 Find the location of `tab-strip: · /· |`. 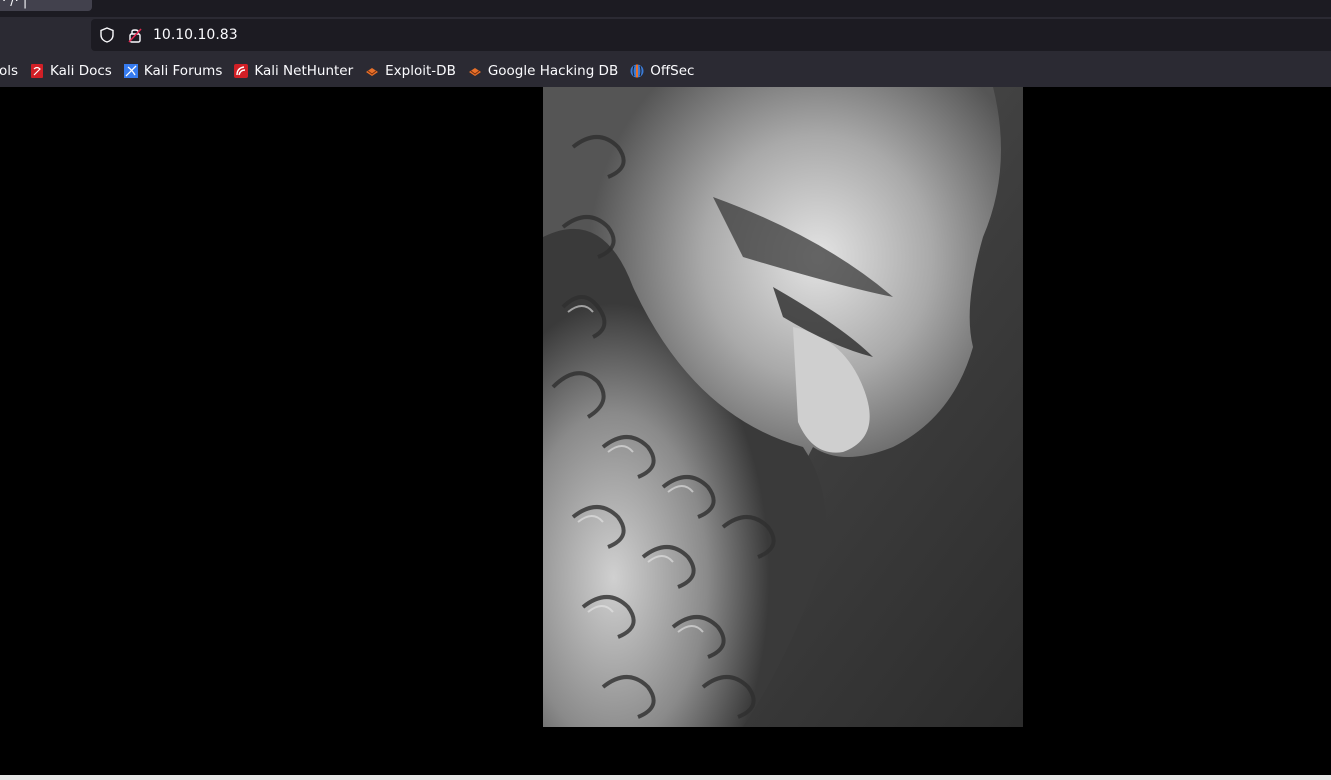

tab-strip: · /· | is located at coordinates (665, 8).